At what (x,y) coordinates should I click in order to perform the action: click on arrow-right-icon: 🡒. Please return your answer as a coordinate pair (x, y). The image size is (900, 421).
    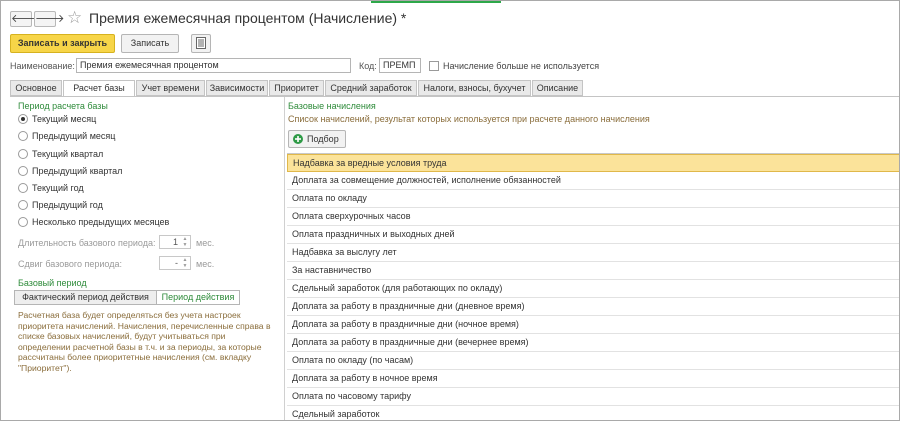
    Looking at the image, I should click on (50, 19).